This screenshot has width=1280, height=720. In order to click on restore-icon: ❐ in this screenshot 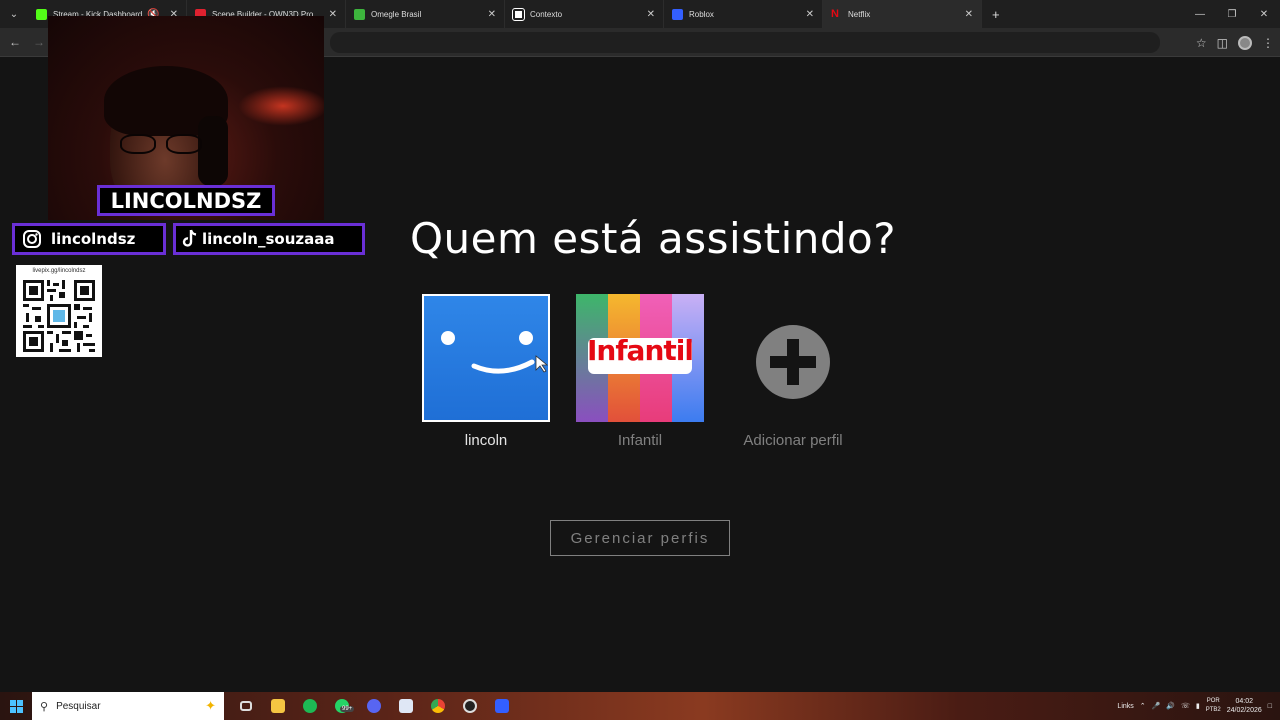, I will do `click(1232, 14)`.